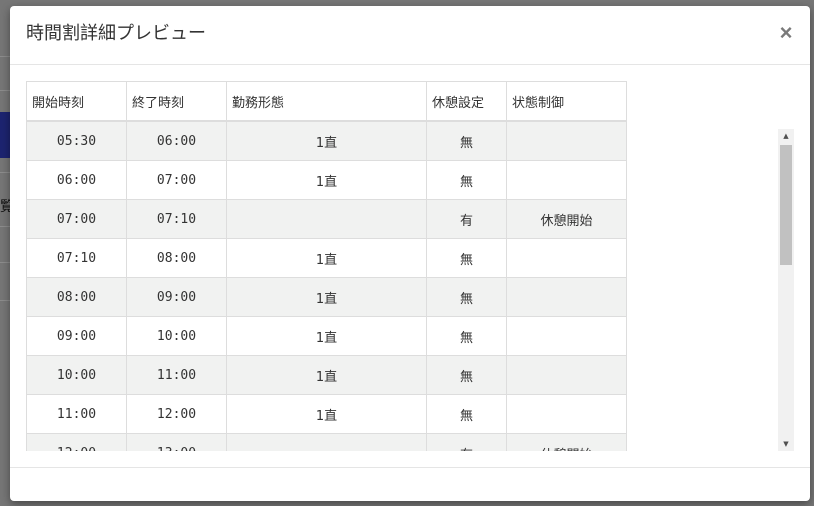 The height and width of the screenshot is (506, 814). I want to click on cell-end-time: 10:00, so click(176, 336).